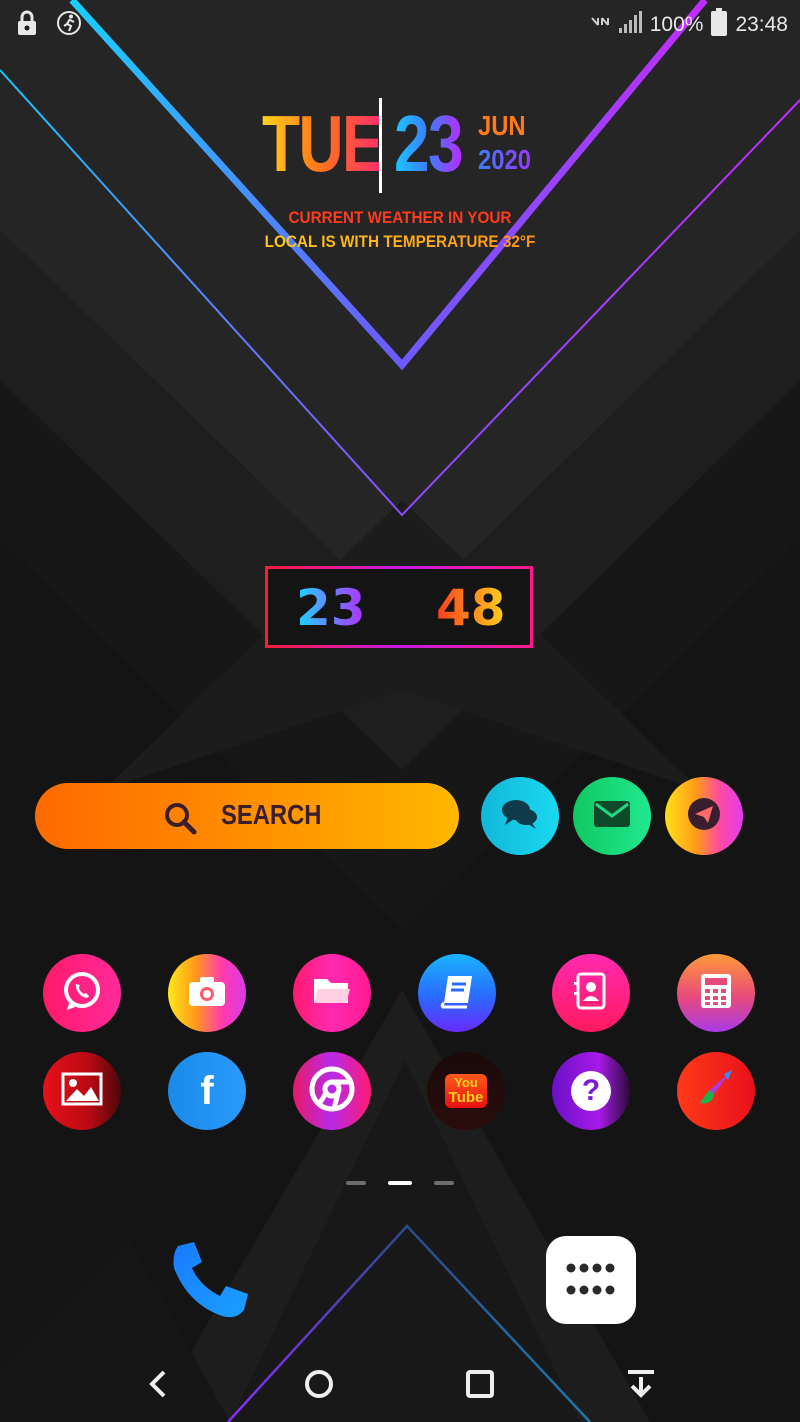 Image resolution: width=800 pixels, height=1422 pixels. I want to click on camera-icon, so click(207, 993).